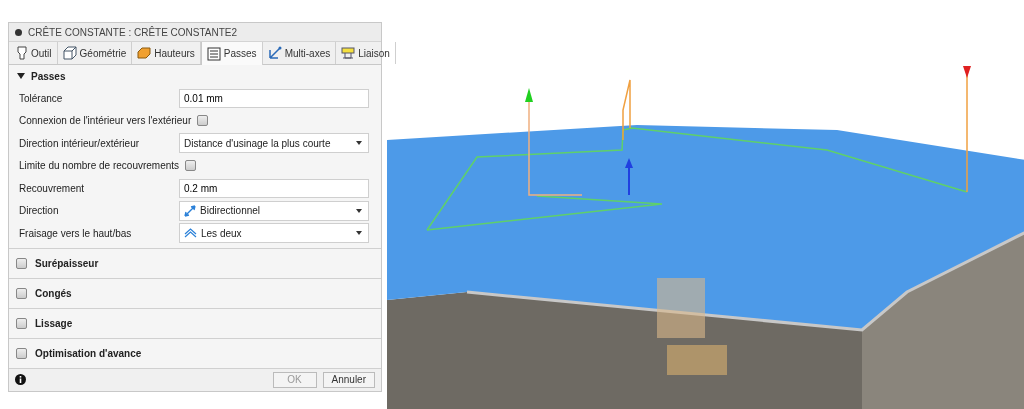 Image resolution: width=1024 pixels, height=409 pixels. What do you see at coordinates (54, 323) in the screenshot?
I see `group-label: Lissage` at bounding box center [54, 323].